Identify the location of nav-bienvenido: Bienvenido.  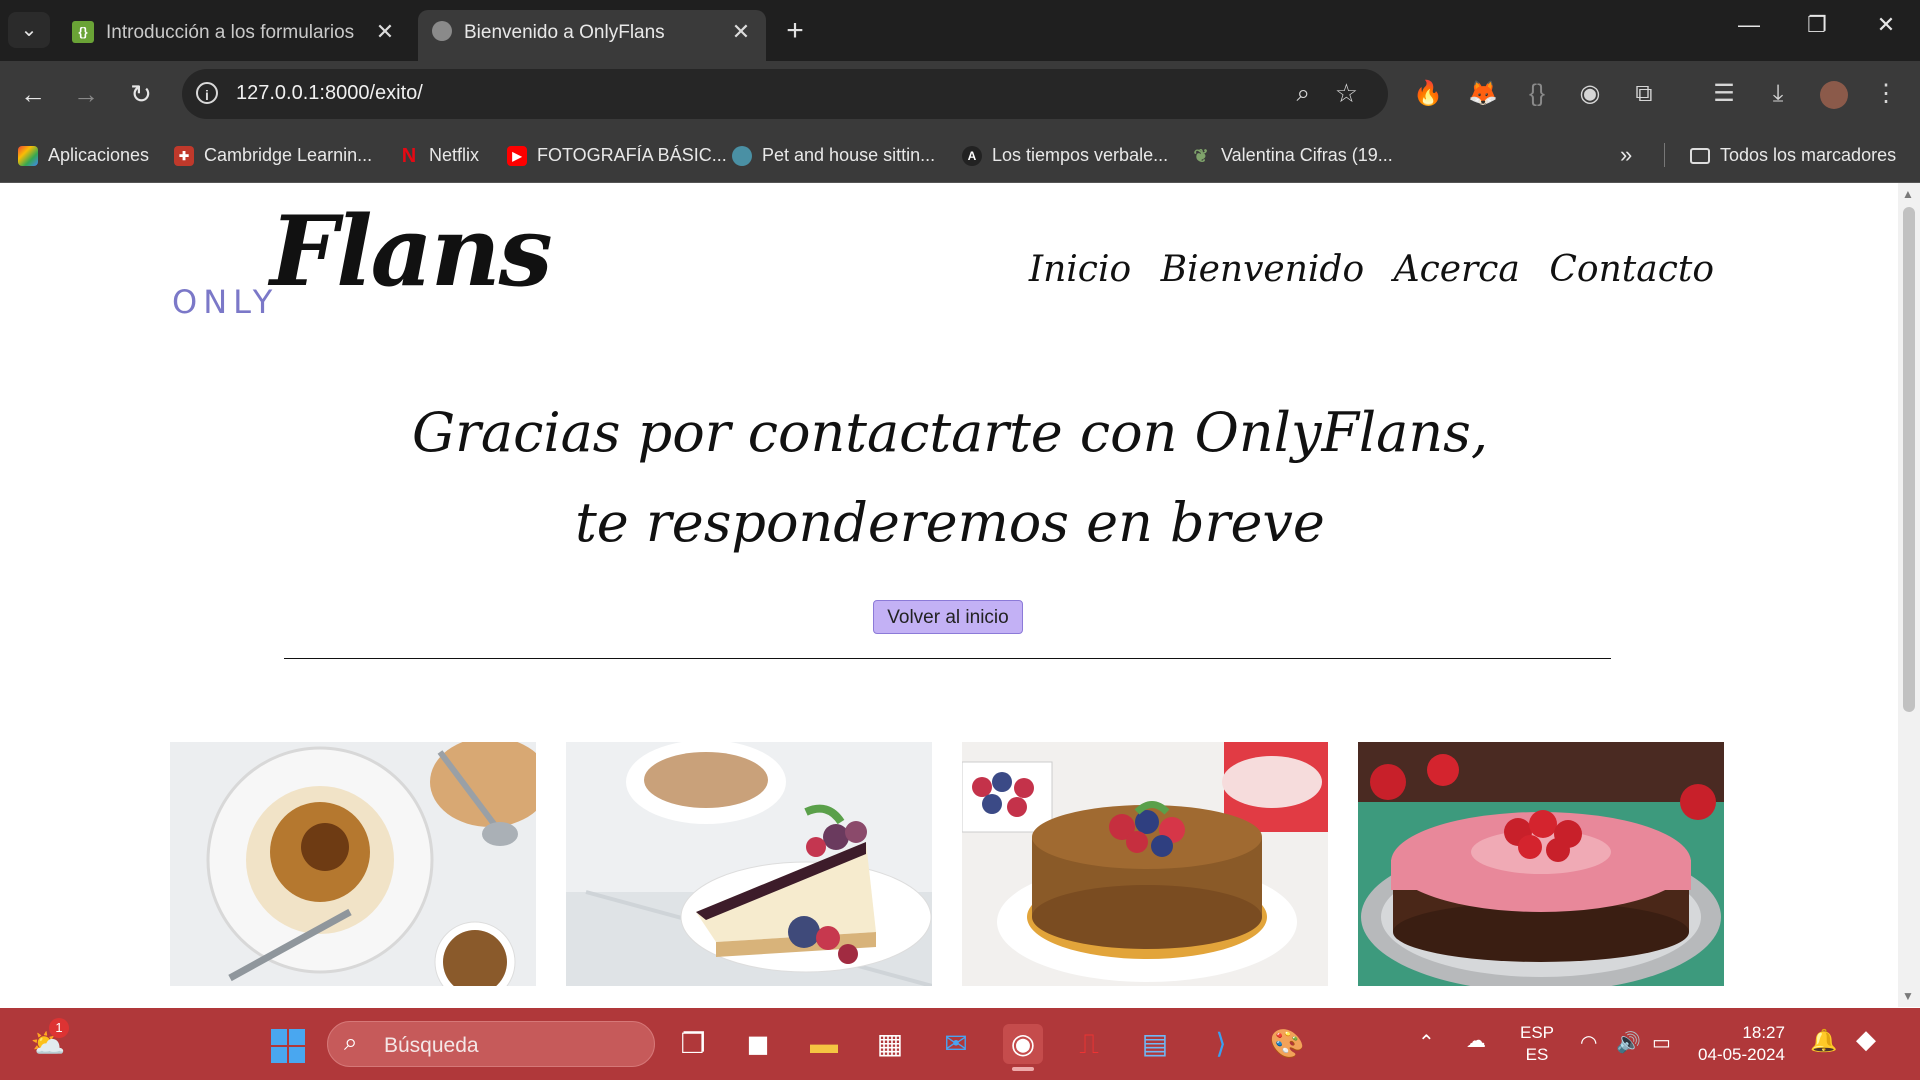
(1263, 269).